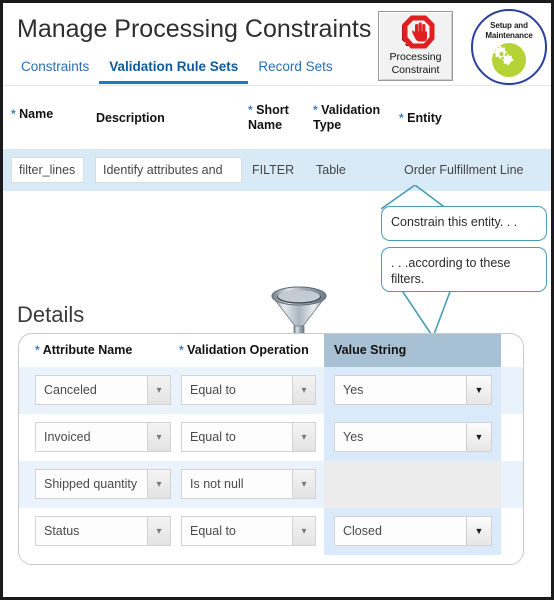 The width and height of the screenshot is (554, 600). Describe the element at coordinates (509, 25) in the screenshot. I see `setup-label-line1: Setup and` at that location.